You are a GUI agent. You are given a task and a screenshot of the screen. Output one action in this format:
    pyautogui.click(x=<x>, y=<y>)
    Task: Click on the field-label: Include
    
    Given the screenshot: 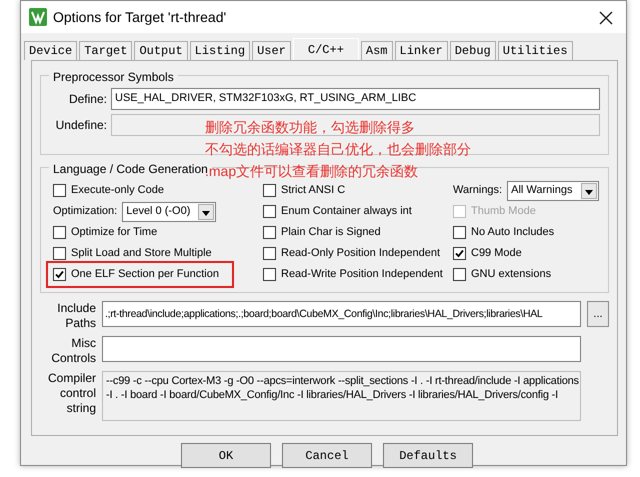 What is the action you would take?
    pyautogui.click(x=76, y=308)
    